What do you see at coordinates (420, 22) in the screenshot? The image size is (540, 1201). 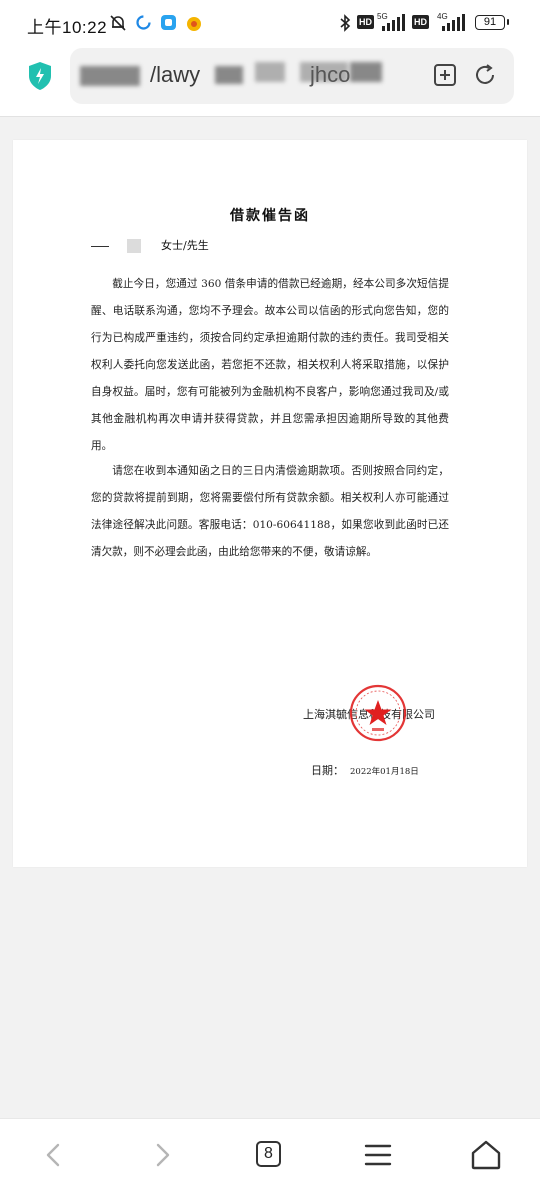 I see `hd-badge-2: HD` at bounding box center [420, 22].